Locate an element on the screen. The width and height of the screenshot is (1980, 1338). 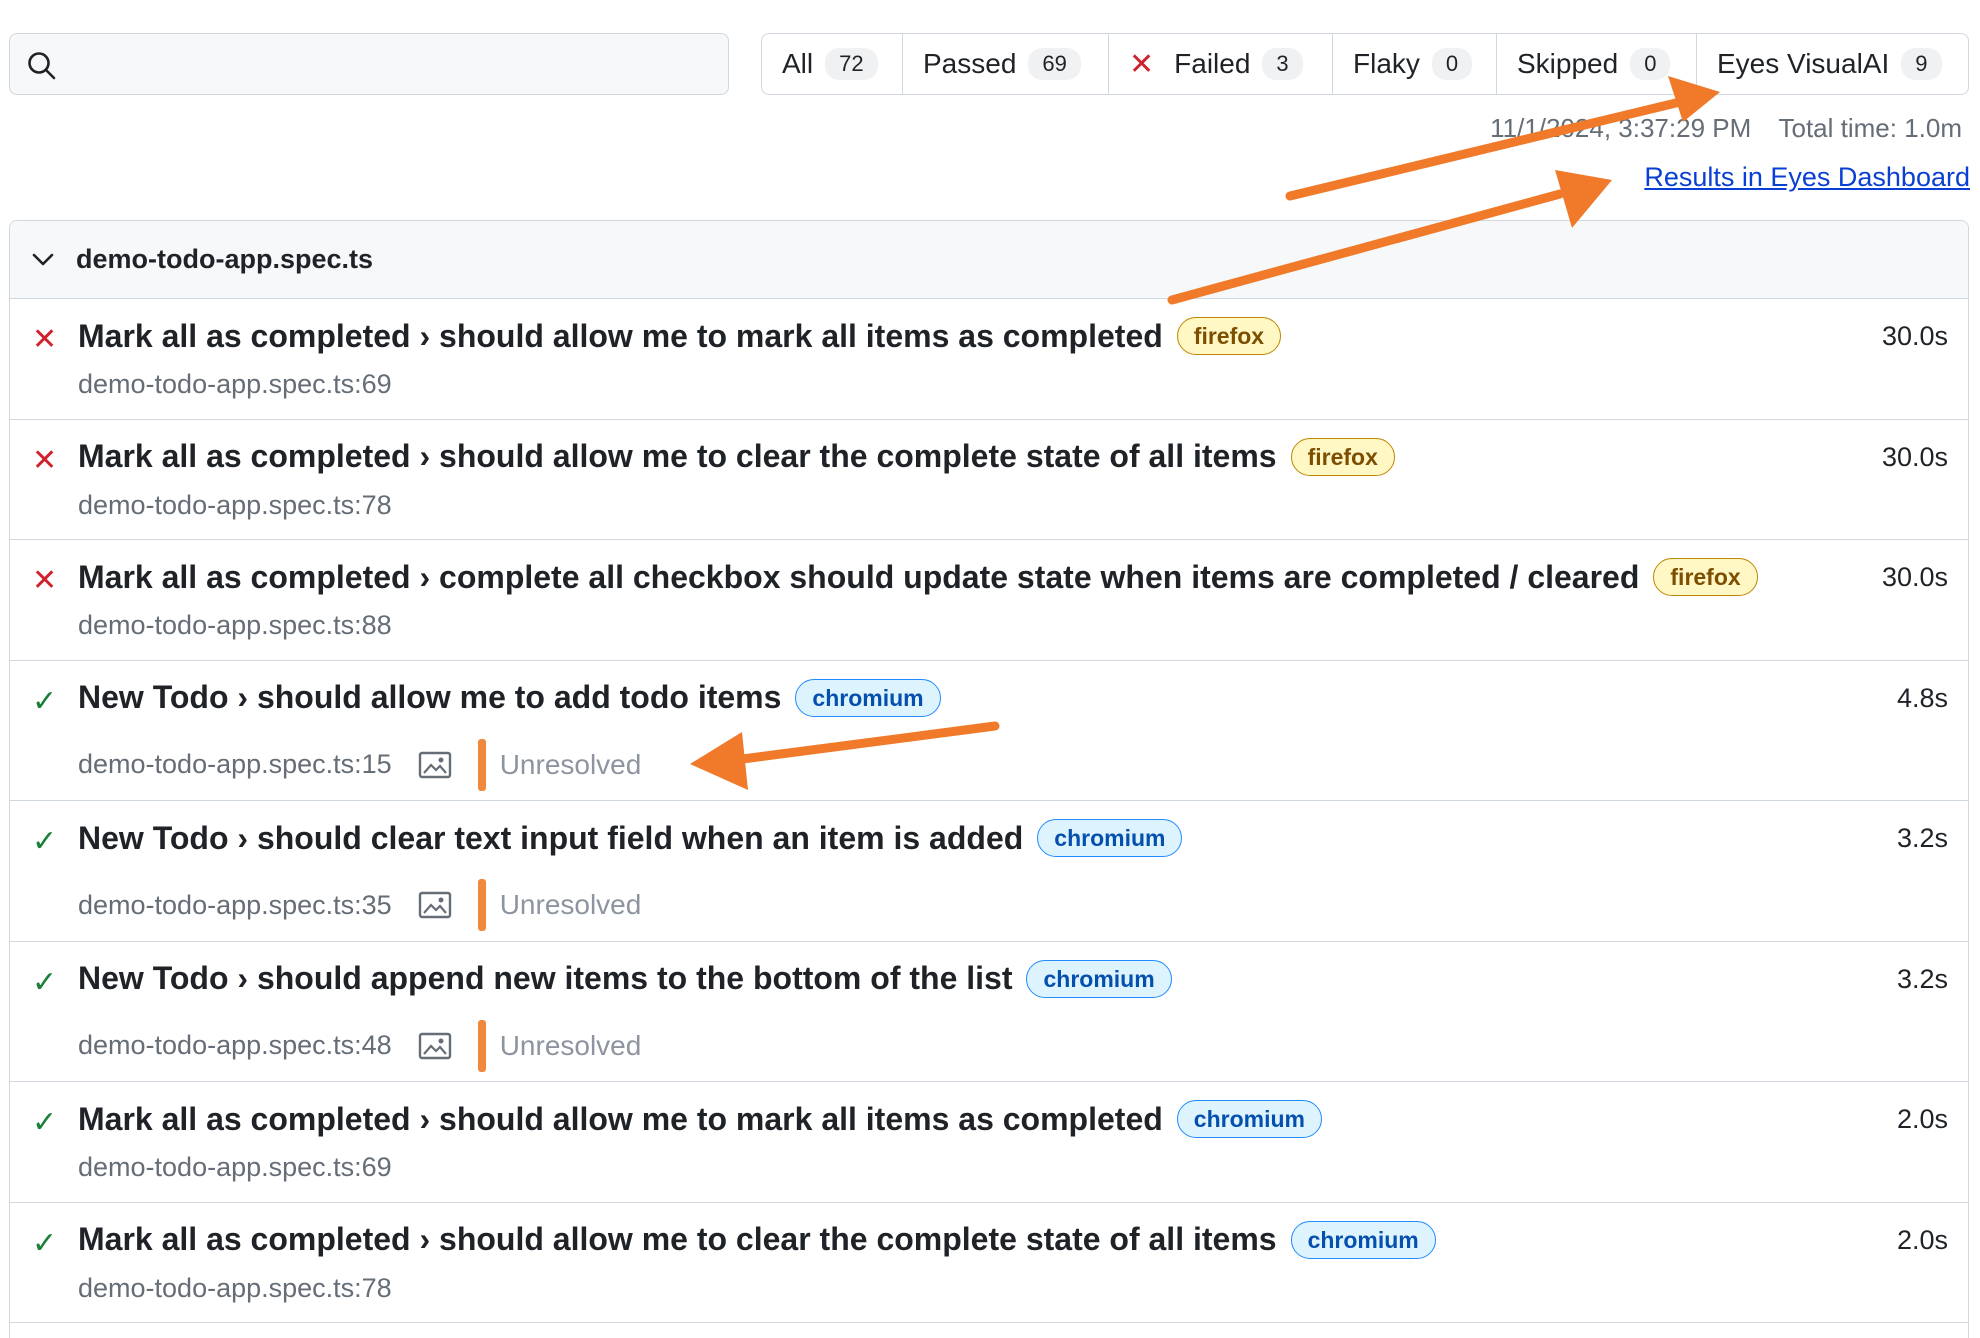
tab-passed: Passed 69 is located at coordinates (1006, 64).